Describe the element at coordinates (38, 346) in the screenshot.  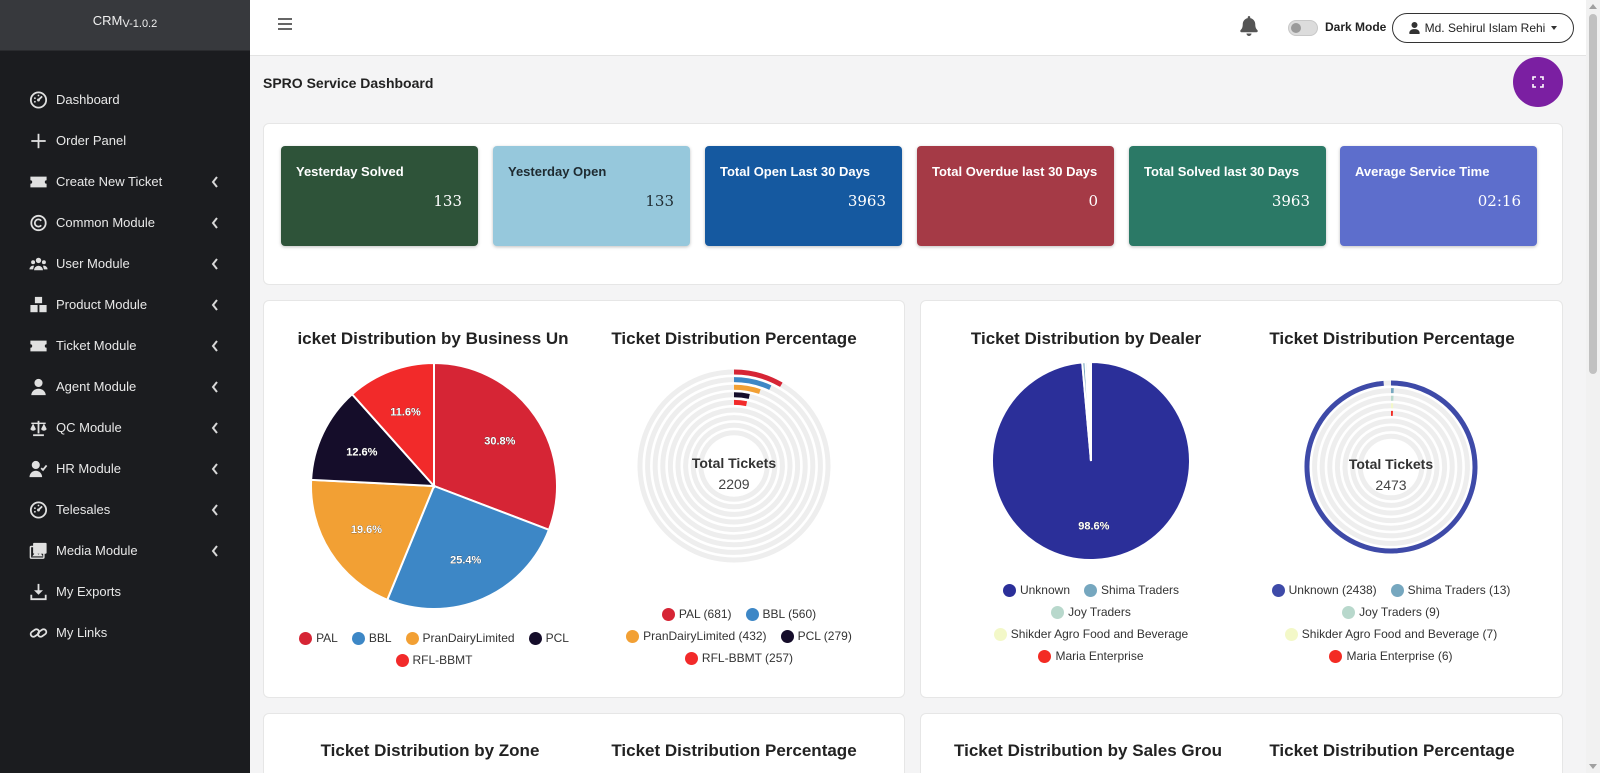
I see `ticket-icon` at that location.